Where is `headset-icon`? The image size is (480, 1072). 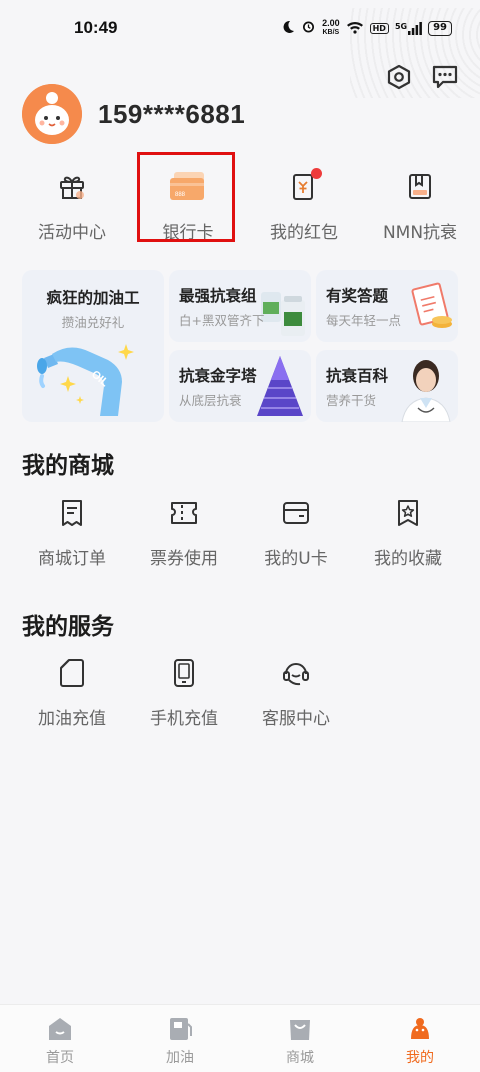 headset-icon is located at coordinates (296, 673).